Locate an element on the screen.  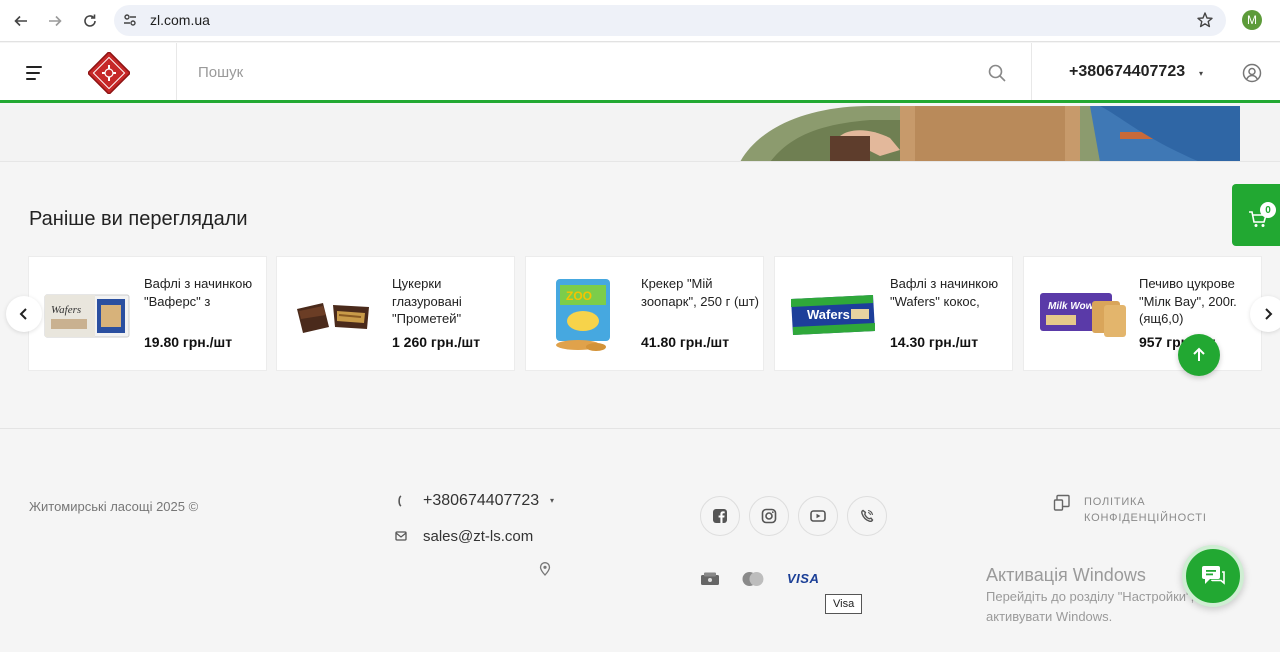
back-icon is located at coordinates (20, 21).